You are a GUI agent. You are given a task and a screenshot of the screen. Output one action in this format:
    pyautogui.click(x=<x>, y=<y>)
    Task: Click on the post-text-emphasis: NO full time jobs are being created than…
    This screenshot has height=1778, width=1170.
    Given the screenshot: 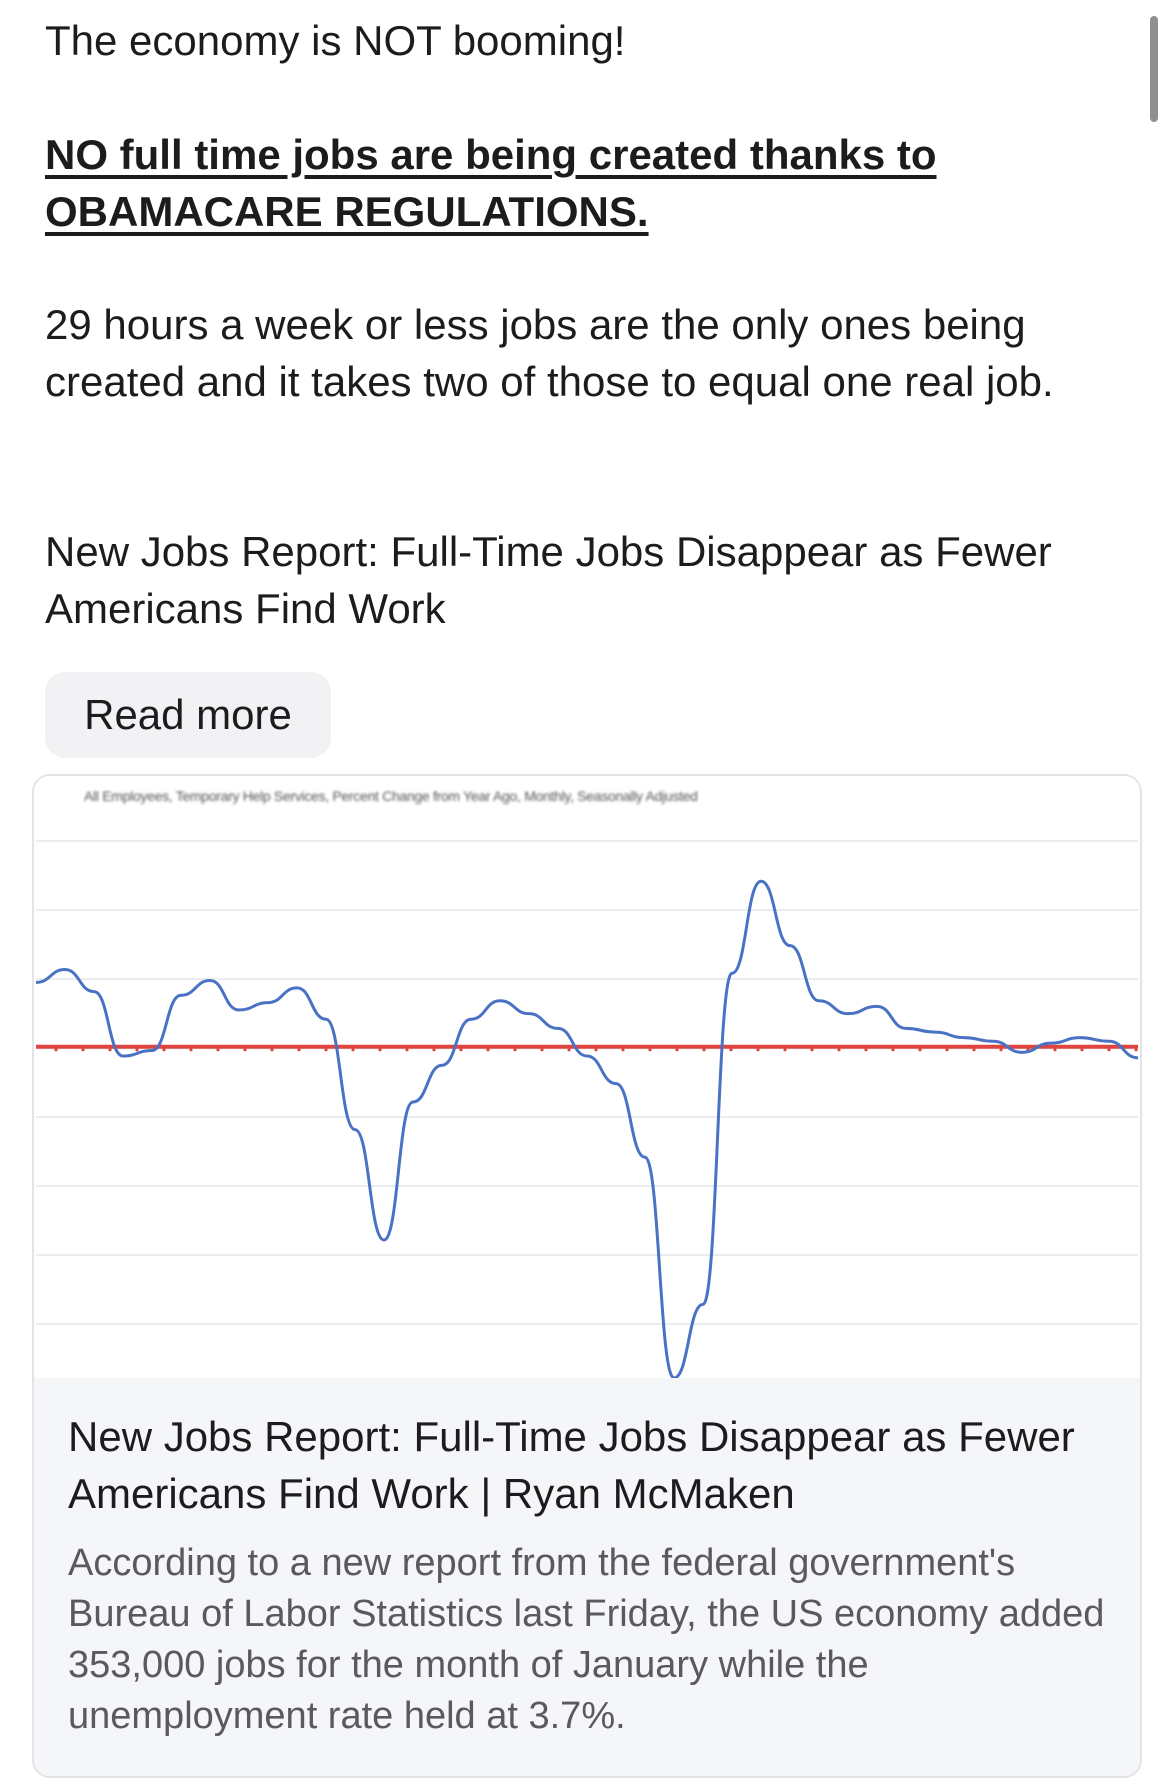 What is the action you would take?
    pyautogui.click(x=565, y=183)
    